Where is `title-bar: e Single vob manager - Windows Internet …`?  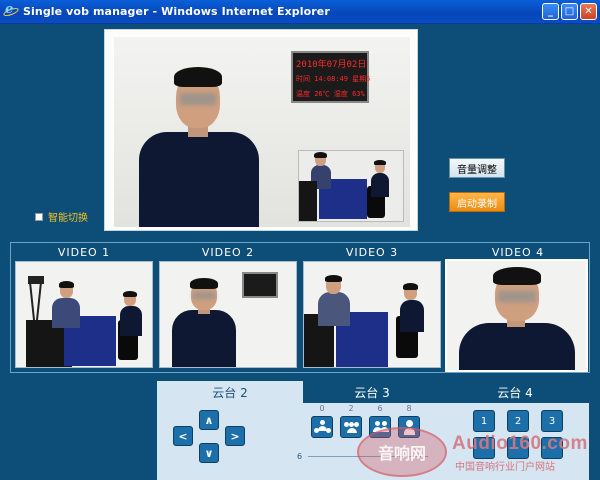
title-bar: e Single vob manager - Windows Internet … is located at coordinates (300, 12).